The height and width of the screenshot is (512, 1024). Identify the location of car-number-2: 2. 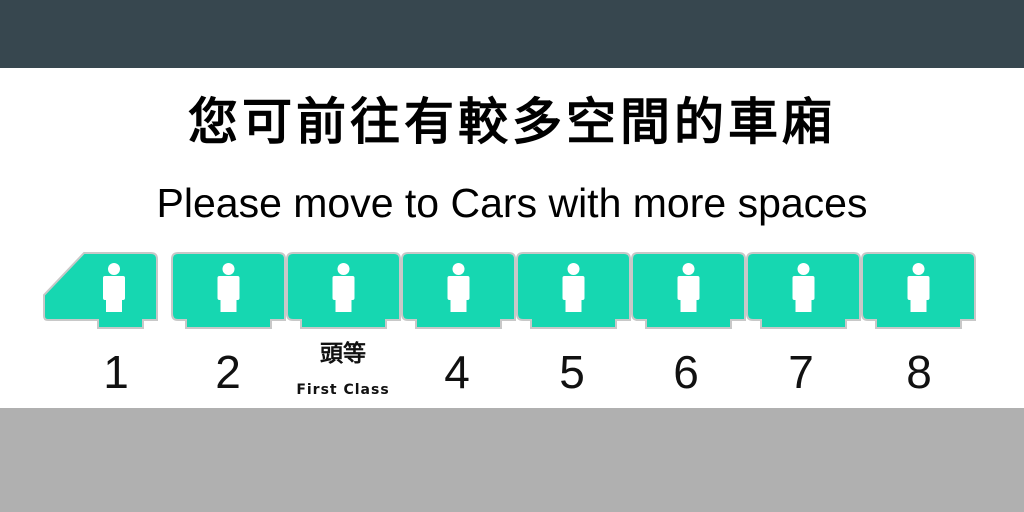
(228, 372).